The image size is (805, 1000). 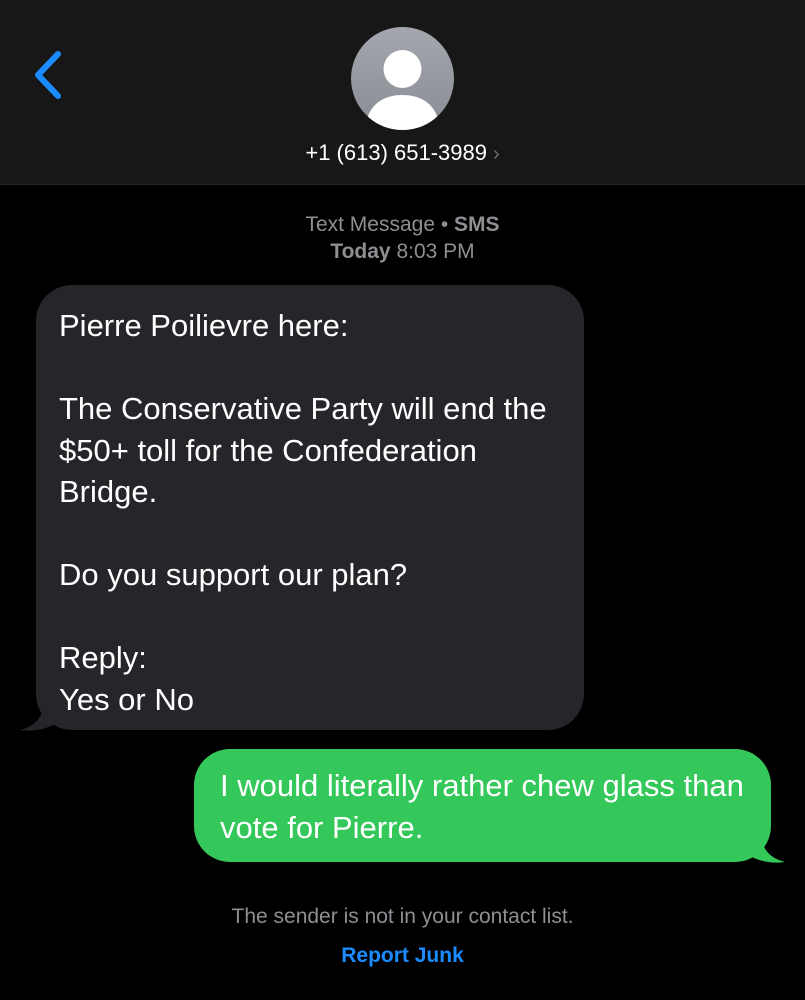 I want to click on contact-name-button: +1 (613) 651-3989 ›, so click(x=402, y=153).